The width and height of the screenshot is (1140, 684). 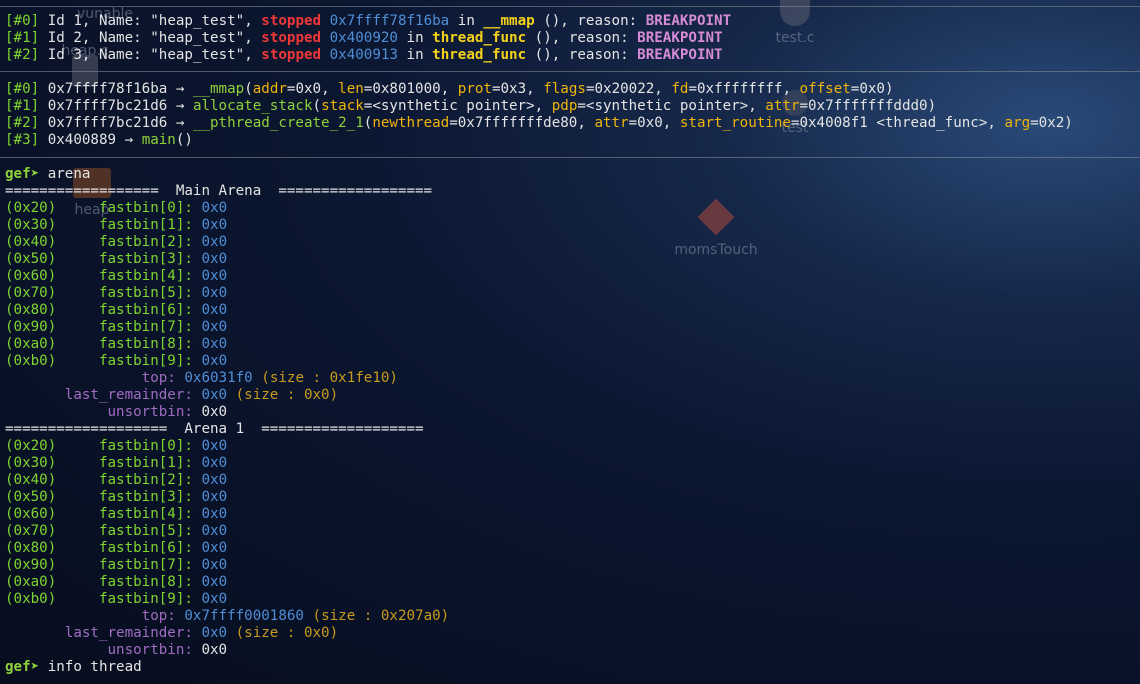 I want to click on fastbin-size: (0x70), so click(x=31, y=293).